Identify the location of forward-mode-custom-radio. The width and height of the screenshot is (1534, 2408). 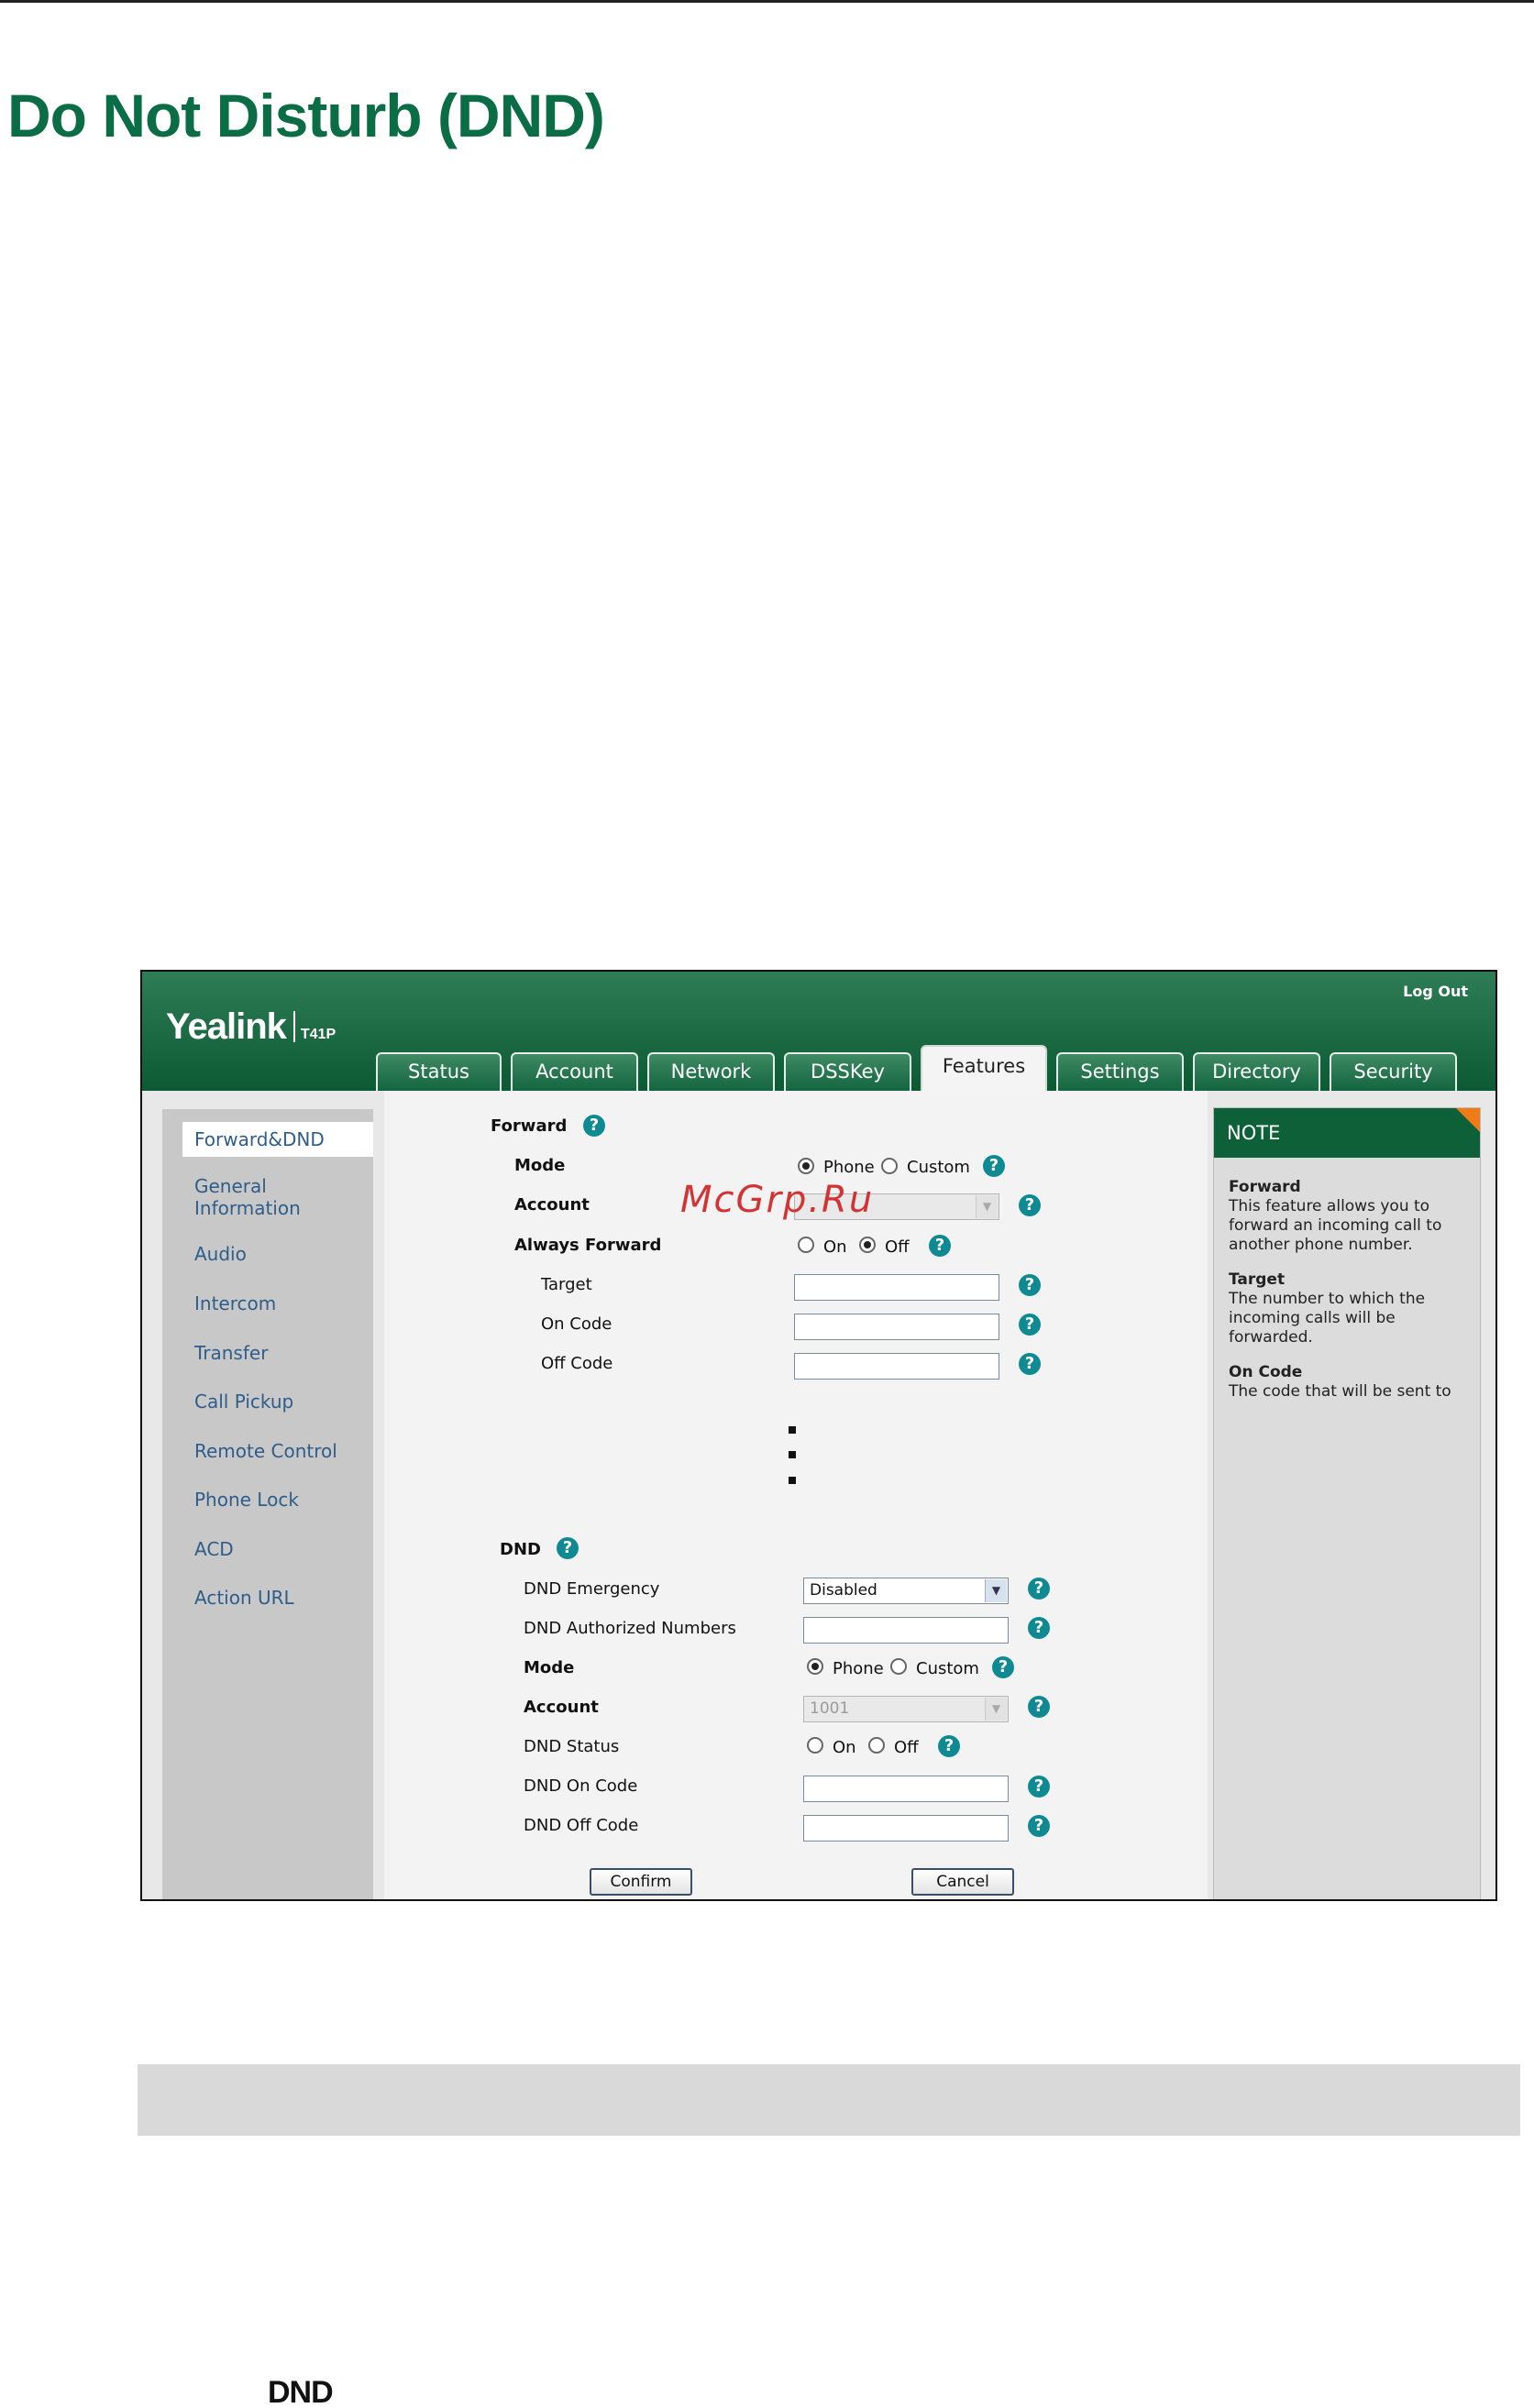
(889, 1166).